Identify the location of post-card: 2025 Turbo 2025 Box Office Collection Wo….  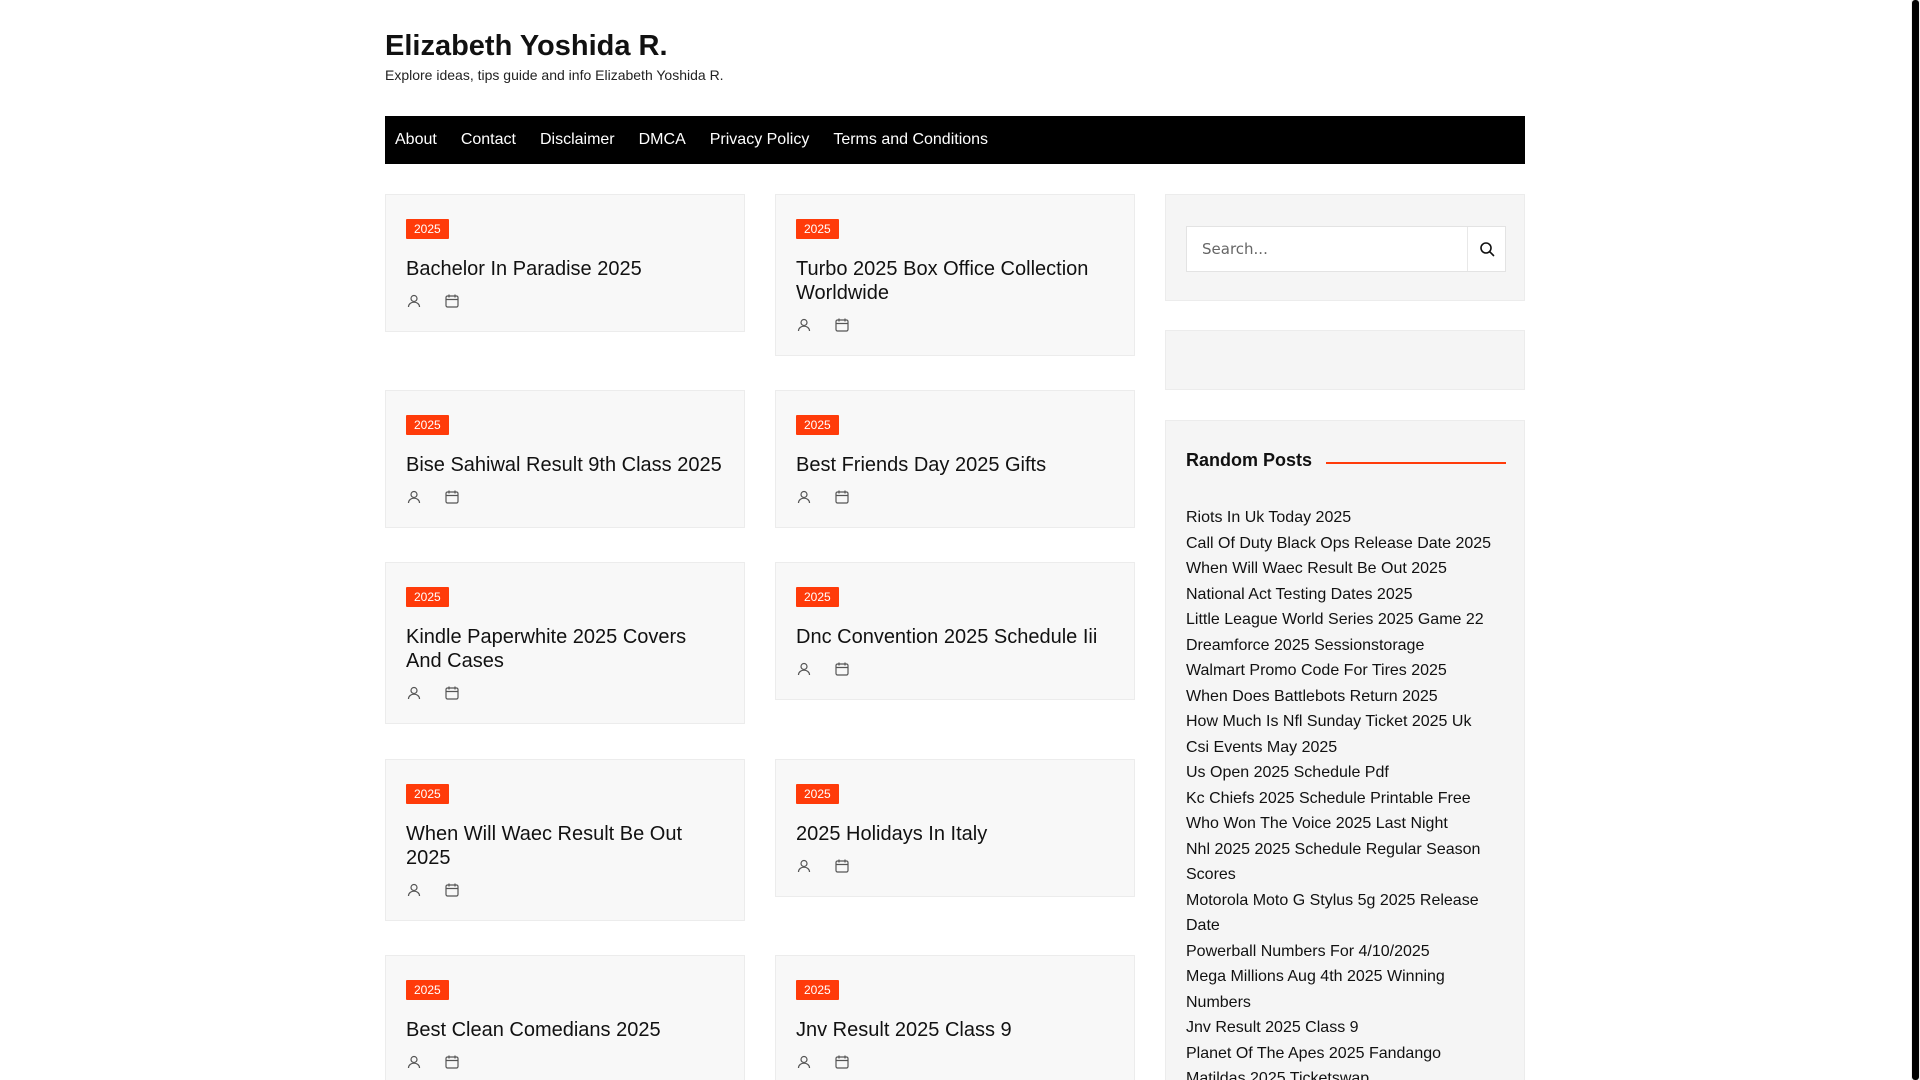
(955, 275).